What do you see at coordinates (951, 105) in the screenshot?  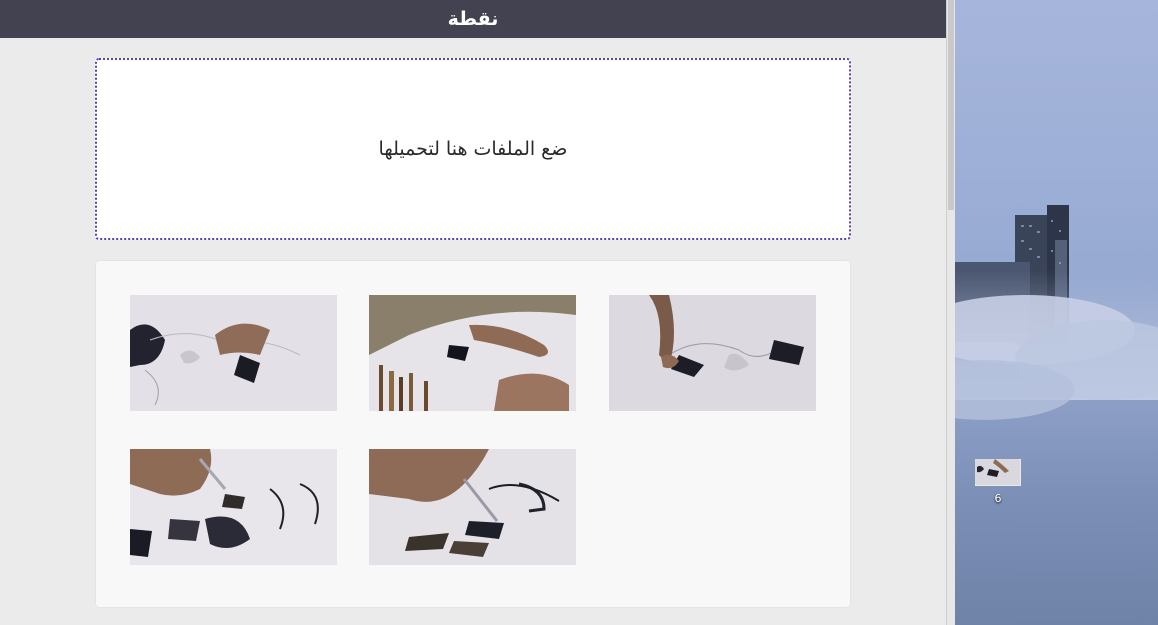 I see `scrollbar-thumb` at bounding box center [951, 105].